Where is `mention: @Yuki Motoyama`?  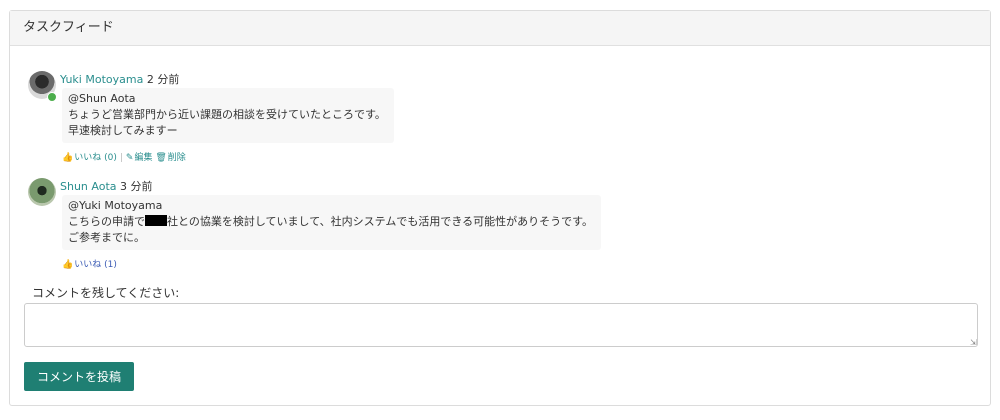
mention: @Yuki Motoyama is located at coordinates (115, 205).